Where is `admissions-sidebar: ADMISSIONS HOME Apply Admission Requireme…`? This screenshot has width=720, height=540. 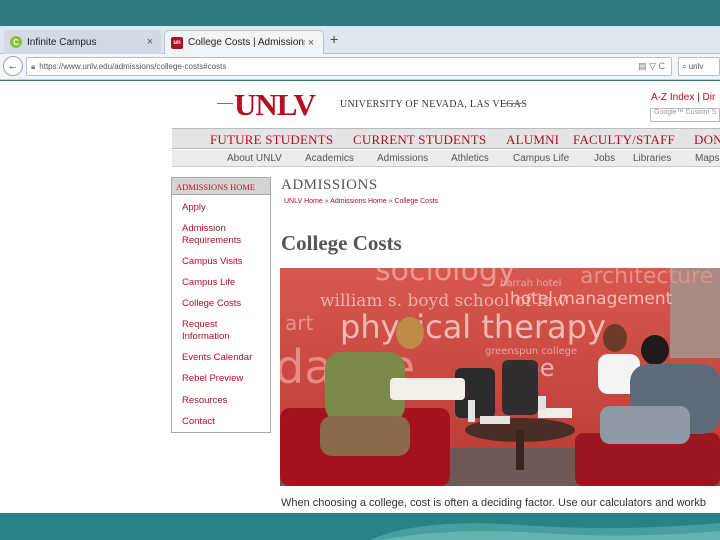 admissions-sidebar: ADMISSIONS HOME Apply Admission Requireme… is located at coordinates (221, 305).